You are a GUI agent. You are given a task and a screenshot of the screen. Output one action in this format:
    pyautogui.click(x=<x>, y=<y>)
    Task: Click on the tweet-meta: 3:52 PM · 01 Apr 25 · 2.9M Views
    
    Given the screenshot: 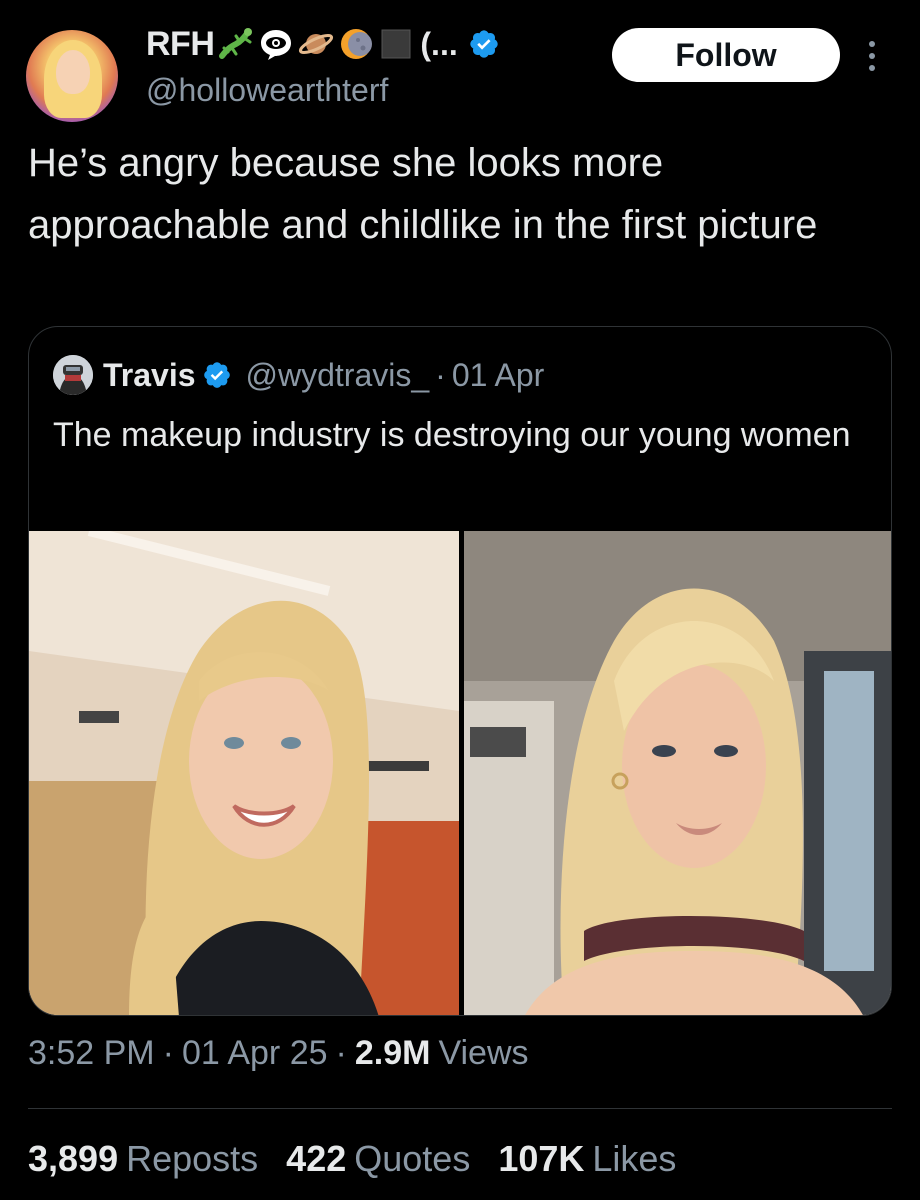 What is the action you would take?
    pyautogui.click(x=278, y=1053)
    